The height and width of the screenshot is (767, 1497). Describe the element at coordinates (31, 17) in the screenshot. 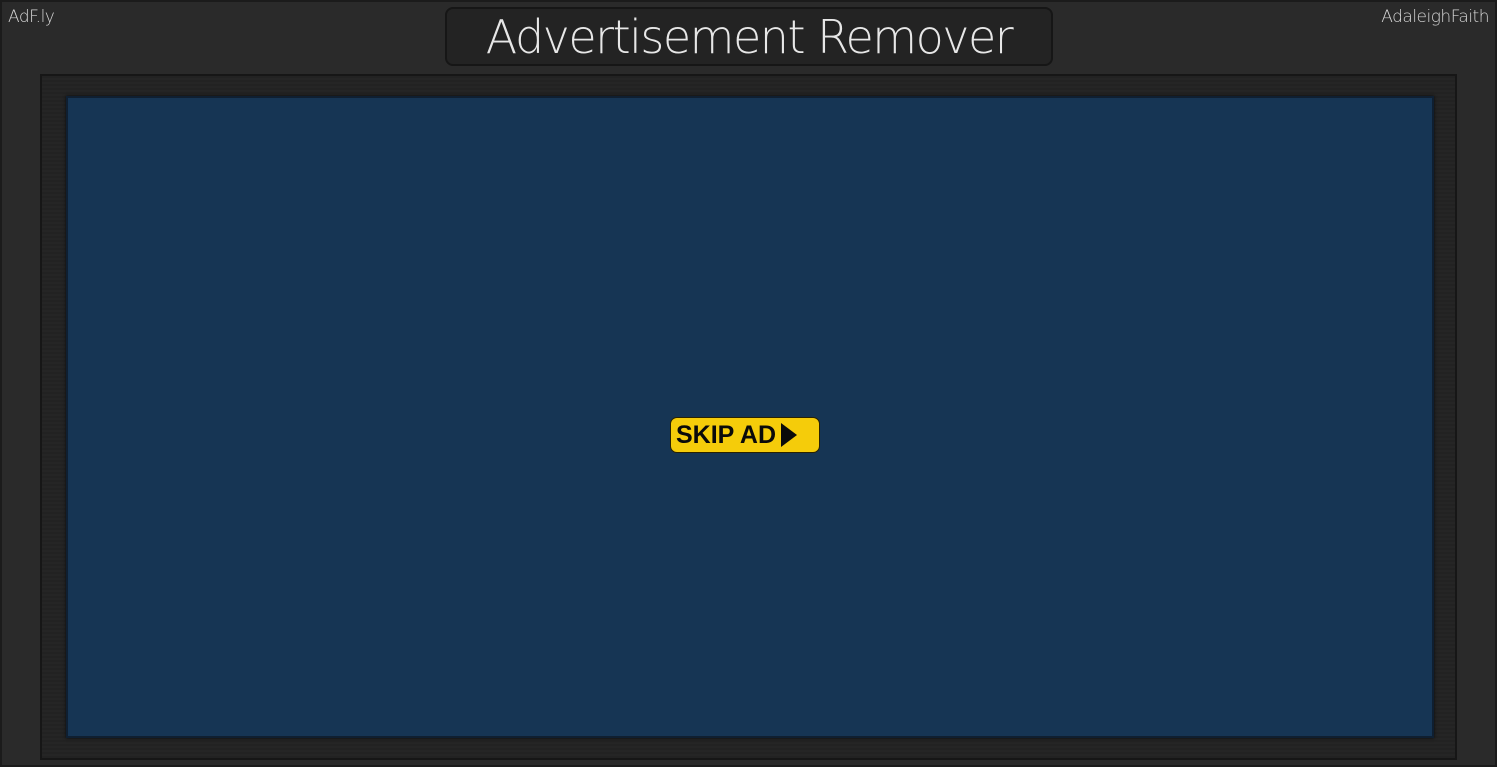

I see `brand-label: AdF.ly` at that location.